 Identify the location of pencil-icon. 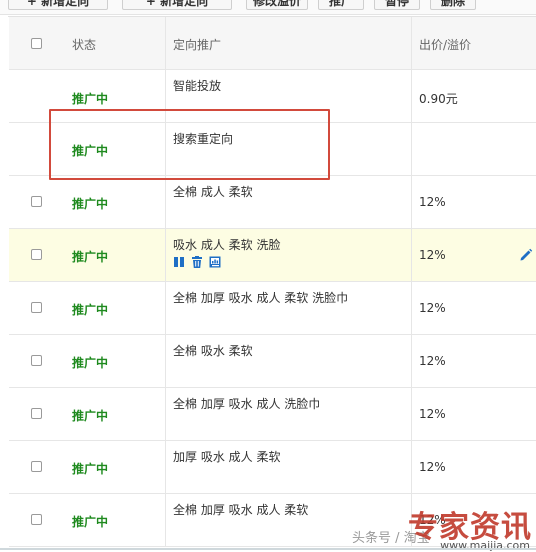
(526, 255).